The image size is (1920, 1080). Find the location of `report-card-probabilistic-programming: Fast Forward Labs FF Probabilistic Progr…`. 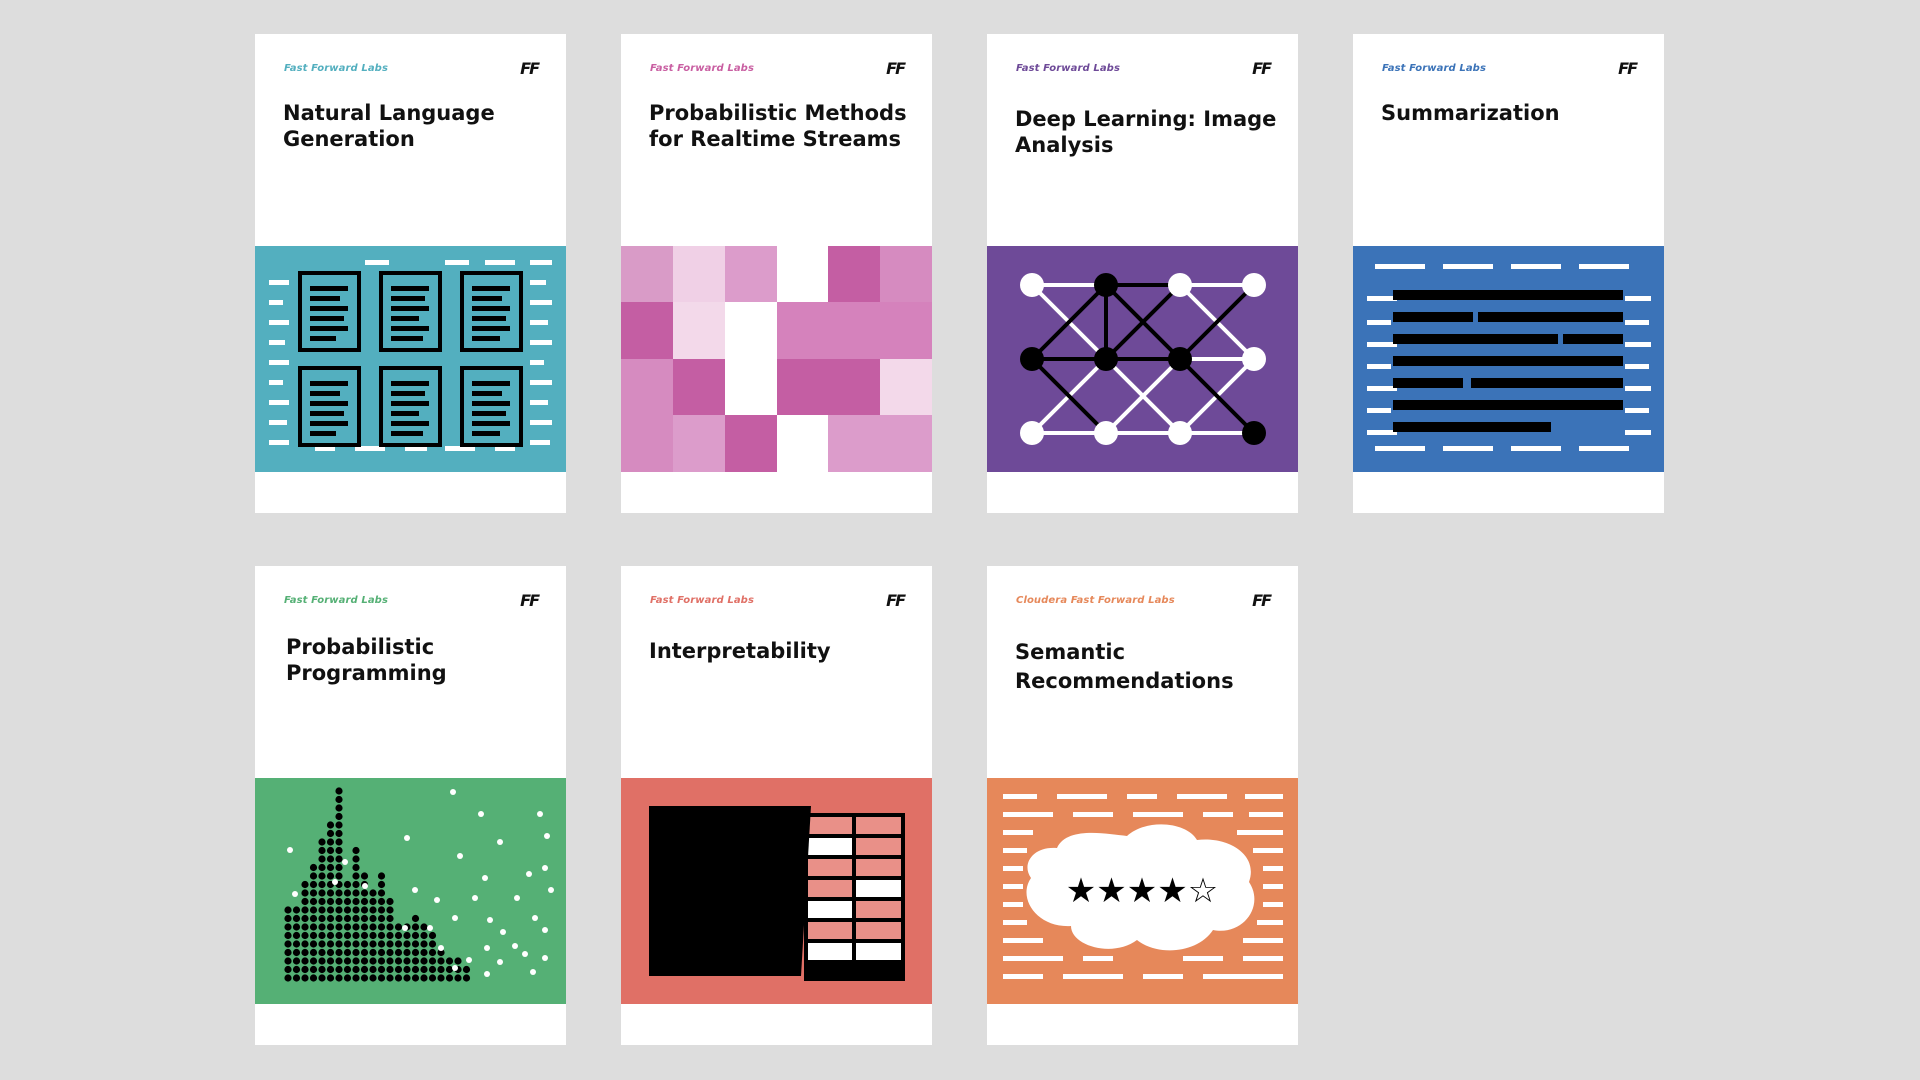

report-card-probabilistic-programming: Fast Forward Labs FF Probabilistic Progr… is located at coordinates (410, 805).